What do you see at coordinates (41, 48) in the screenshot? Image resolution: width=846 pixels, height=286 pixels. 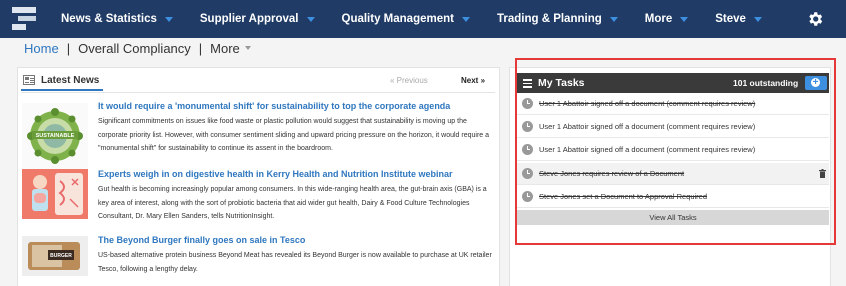 I see `breadcrumb-home-link: Home` at bounding box center [41, 48].